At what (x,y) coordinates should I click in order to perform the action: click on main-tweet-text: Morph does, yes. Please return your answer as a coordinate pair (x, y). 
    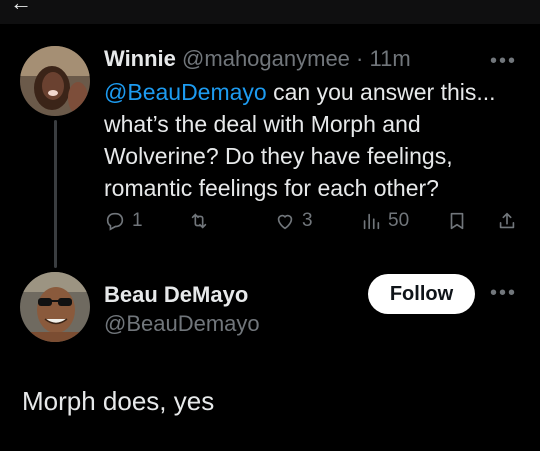
    Looking at the image, I should click on (118, 401).